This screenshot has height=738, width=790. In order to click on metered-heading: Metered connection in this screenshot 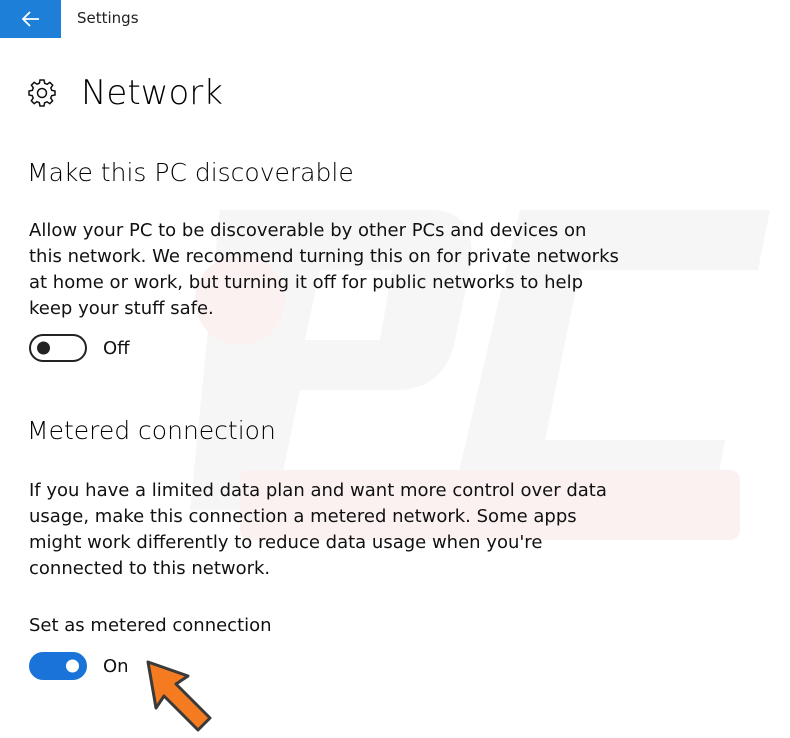, I will do `click(151, 430)`.